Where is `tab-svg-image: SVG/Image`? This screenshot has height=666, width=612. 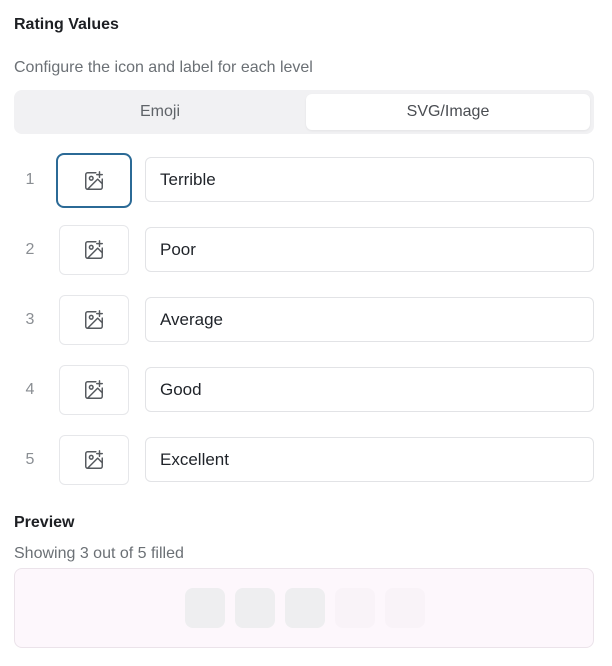 tab-svg-image: SVG/Image is located at coordinates (448, 112).